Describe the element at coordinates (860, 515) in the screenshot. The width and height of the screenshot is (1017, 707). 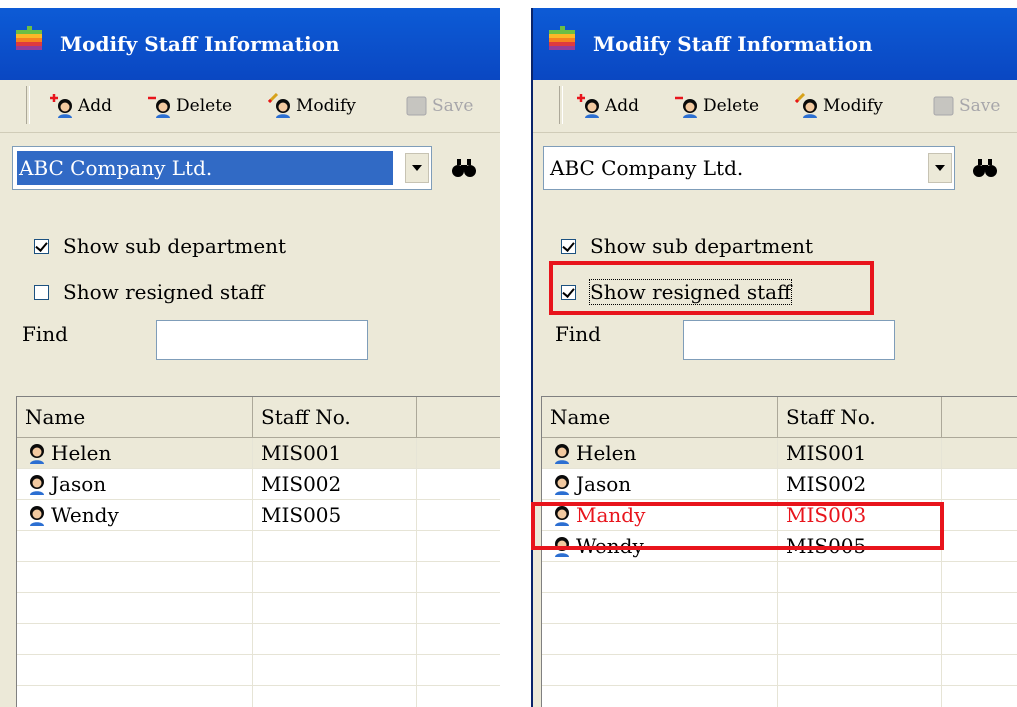
I see `staff-number: MIS003` at that location.